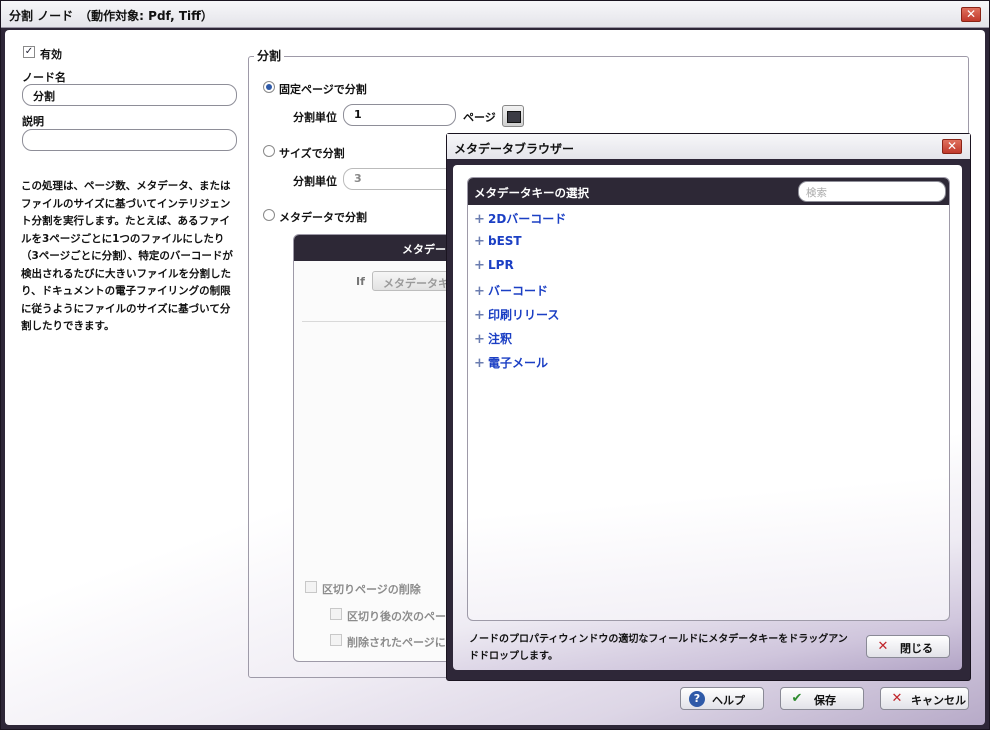 This screenshot has width=990, height=730. What do you see at coordinates (269, 87) in the screenshot?
I see `fixed-page-radio` at bounding box center [269, 87].